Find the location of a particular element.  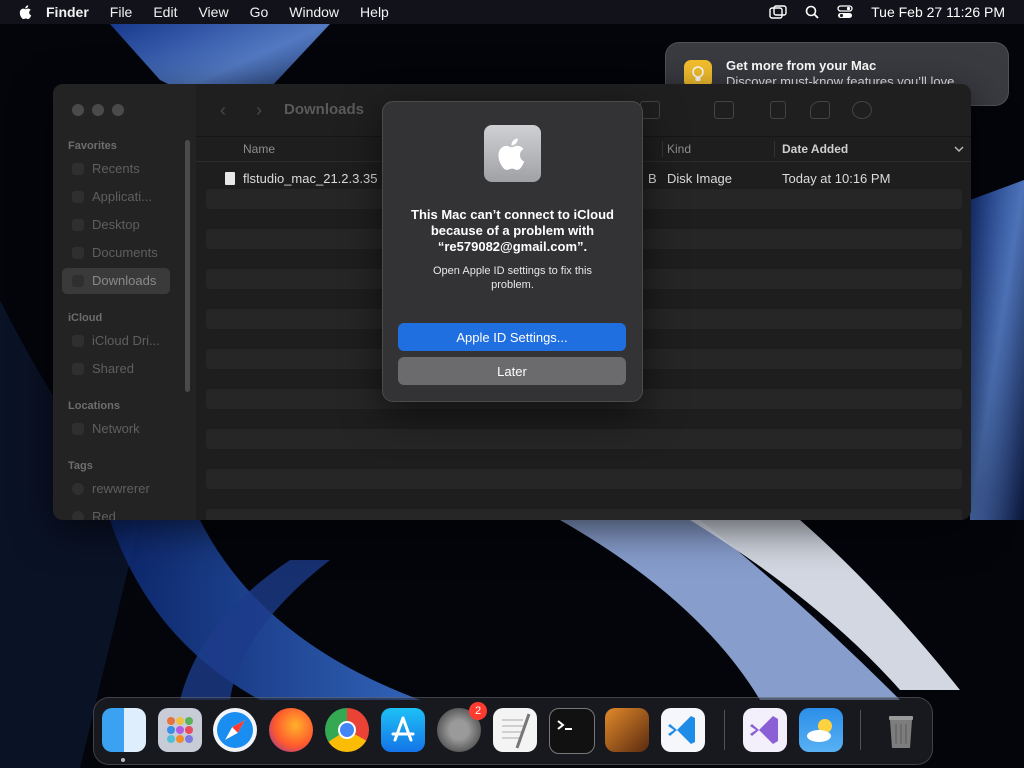

group-icon is located at coordinates (724, 110).